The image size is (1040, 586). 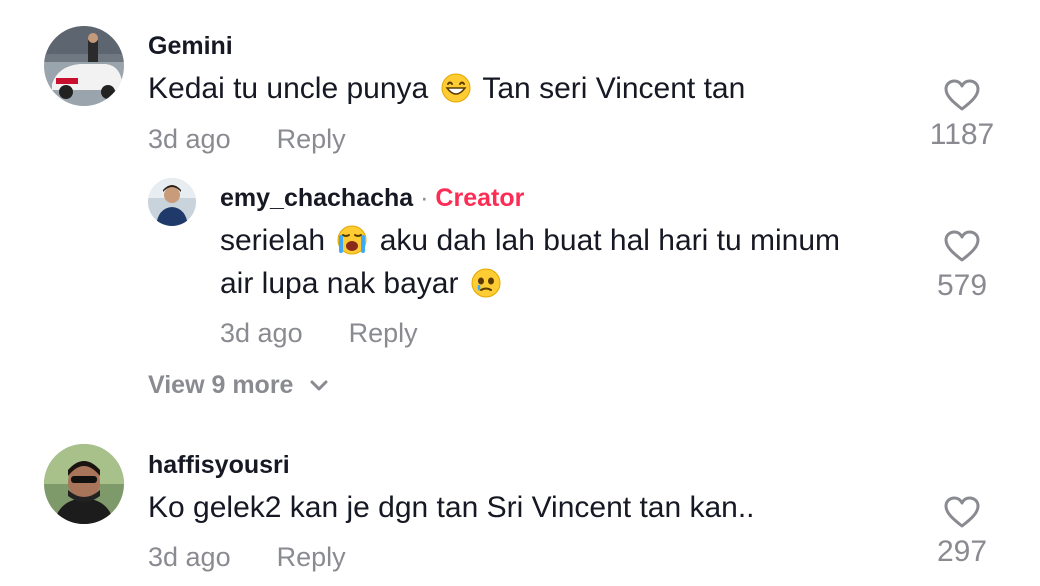 I want to click on like-count: 1187, so click(x=962, y=134).